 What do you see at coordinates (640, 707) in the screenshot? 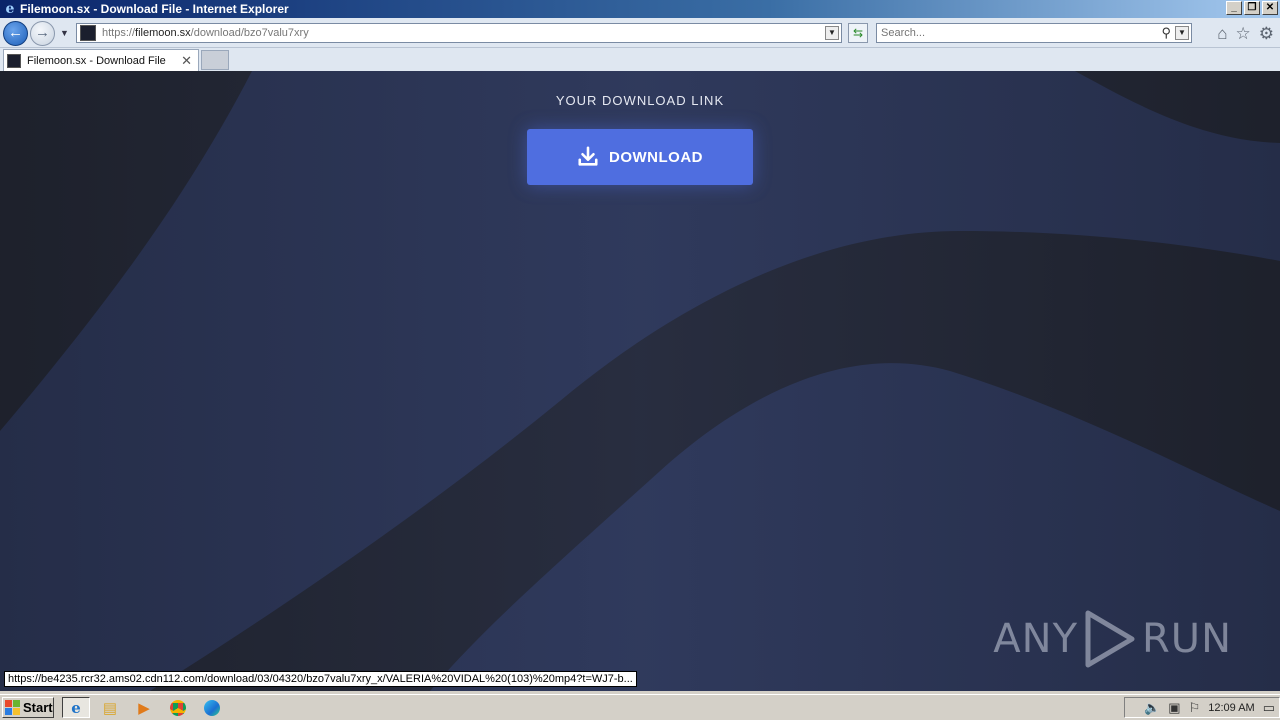
I see `taskbar: Start e ▤ ▶ 🔈 ▣ ⚐ 12:09 AM ▭` at bounding box center [640, 707].